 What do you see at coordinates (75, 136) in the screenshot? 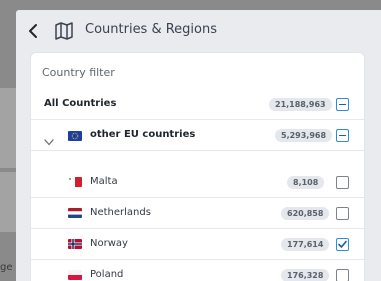
I see `eu-flag-icon` at bounding box center [75, 136].